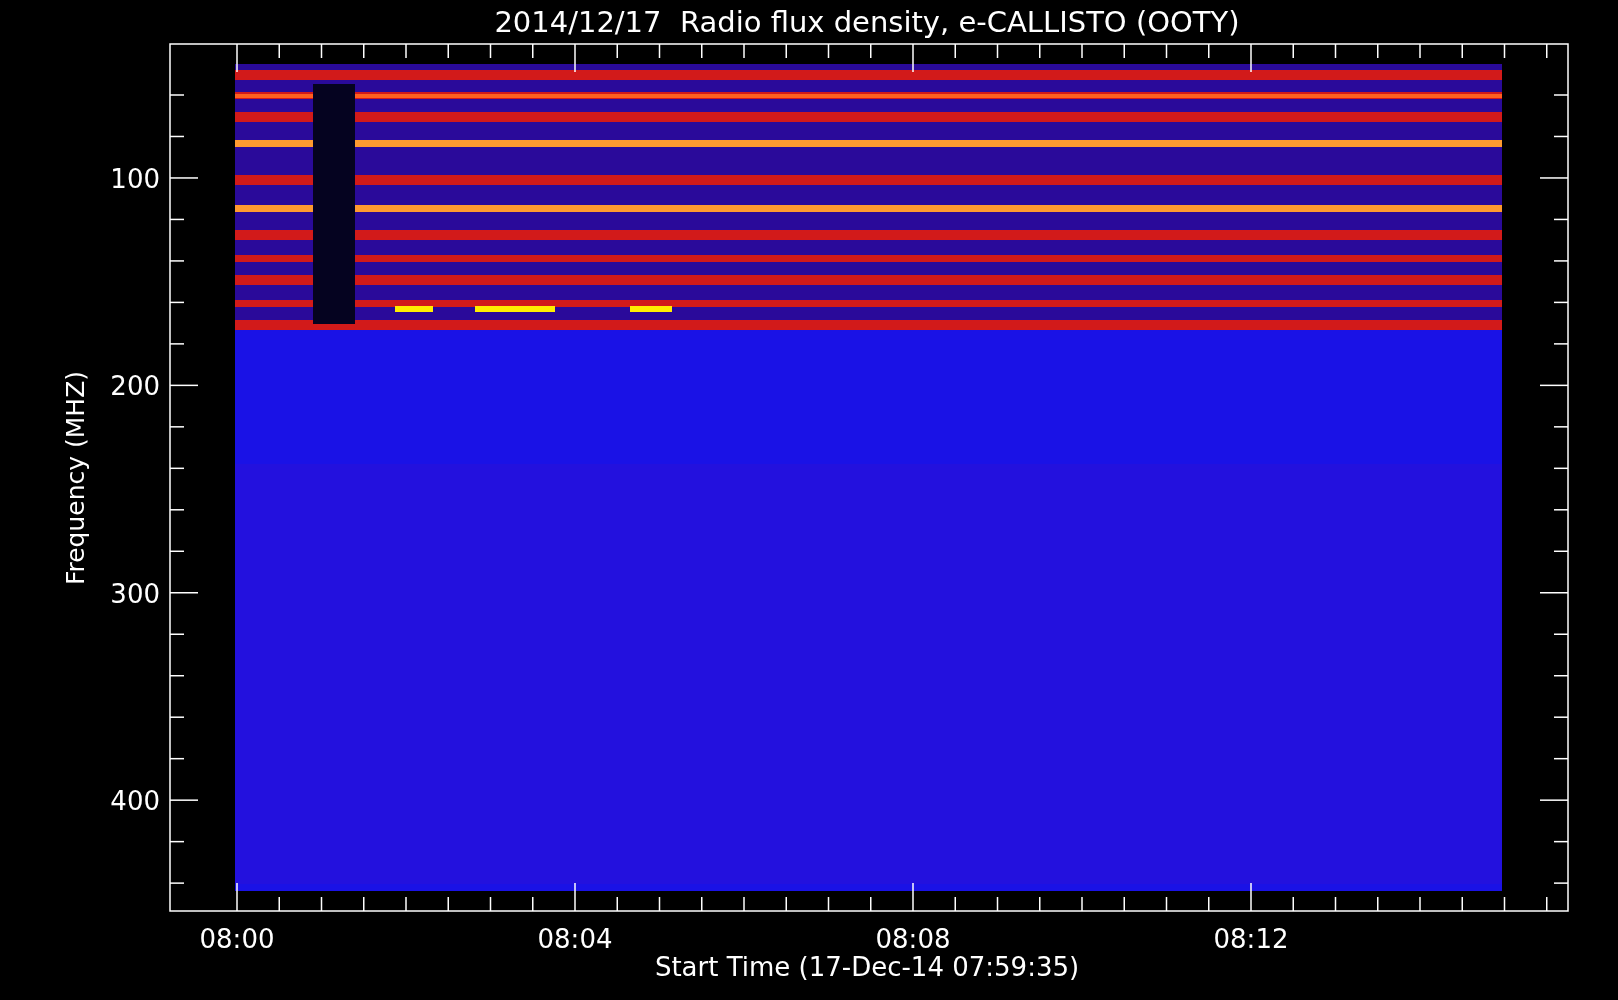 This screenshot has width=1618, height=1000. Describe the element at coordinates (867, 22) in the screenshot. I see `chart-title: 2014/12/17 Radio flux density, e-CALLISTO (OOTY)` at that location.